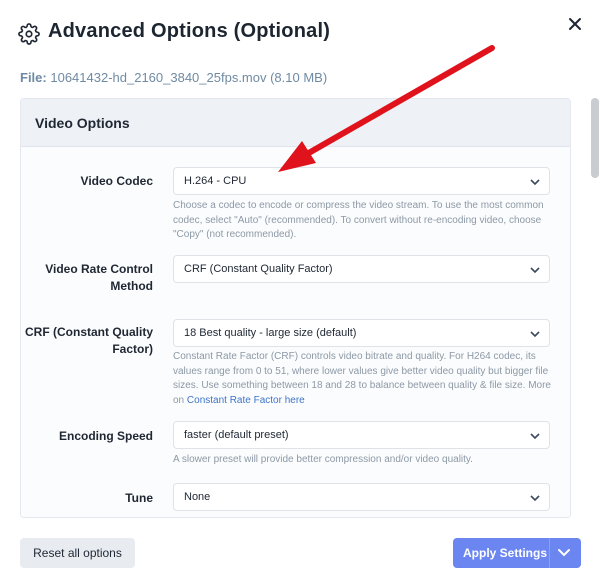 Image resolution: width=600 pixels, height=587 pixels. Describe the element at coordinates (295, 123) in the screenshot. I see `panel-title: Video Options` at that location.